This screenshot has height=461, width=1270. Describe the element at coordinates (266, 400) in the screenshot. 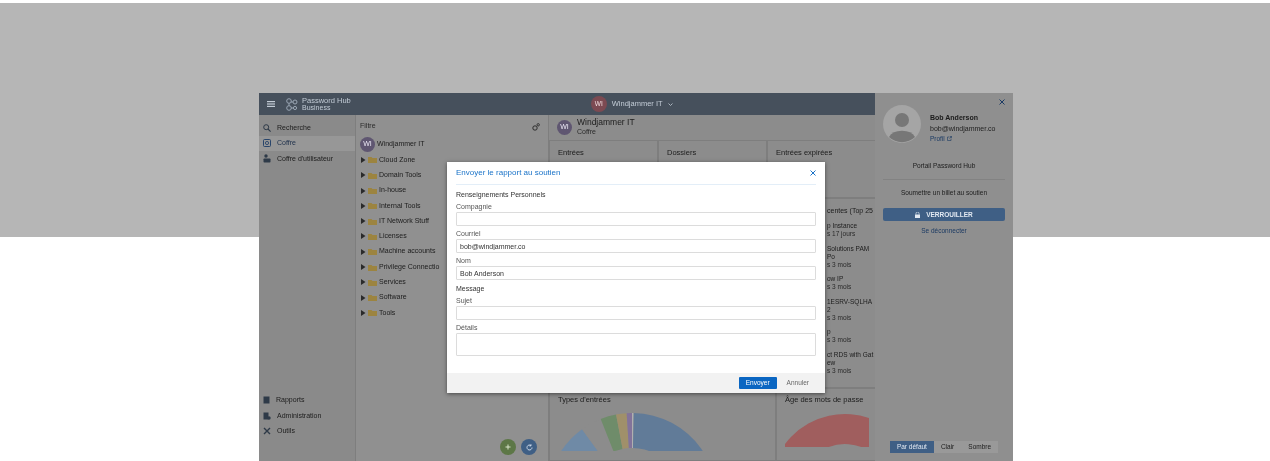

I see `report-icon` at that location.